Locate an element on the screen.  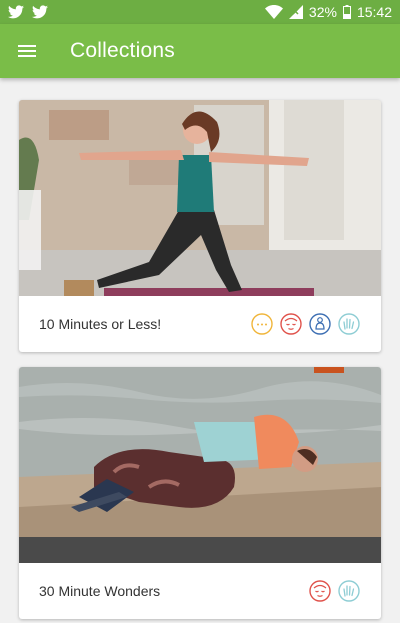
page-title: Collections is located at coordinates (122, 50).